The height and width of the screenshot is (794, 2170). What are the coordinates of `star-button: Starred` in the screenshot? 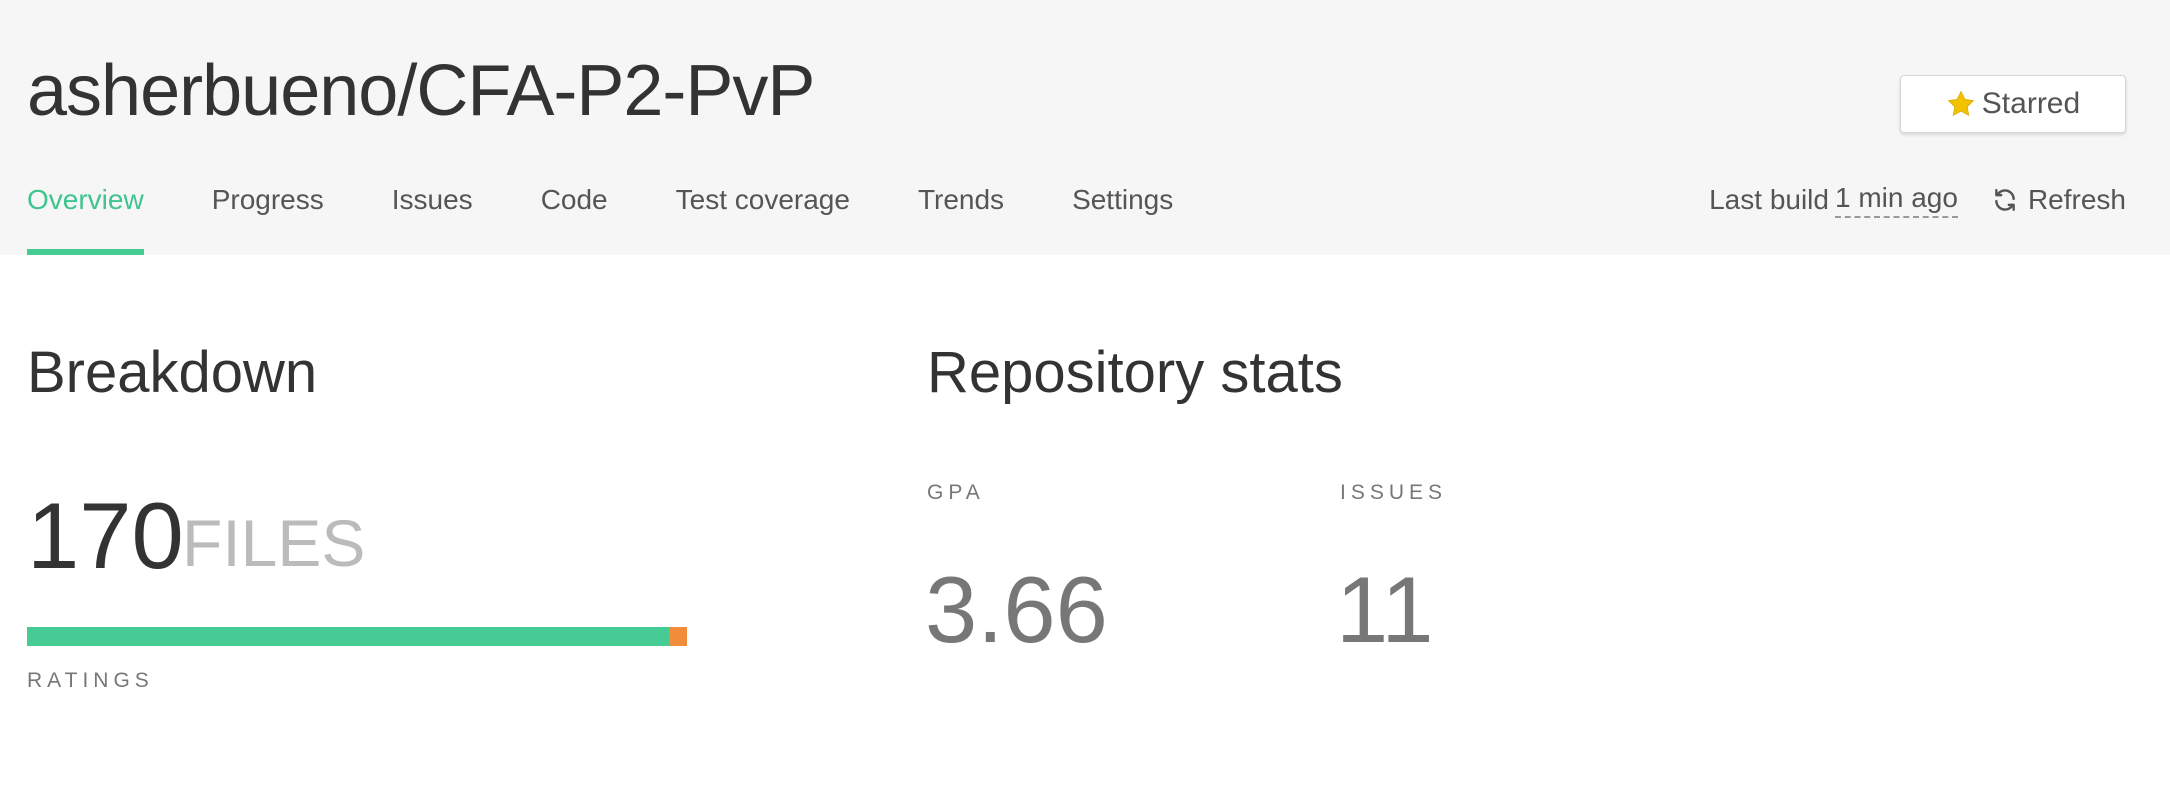 It's located at (2013, 104).